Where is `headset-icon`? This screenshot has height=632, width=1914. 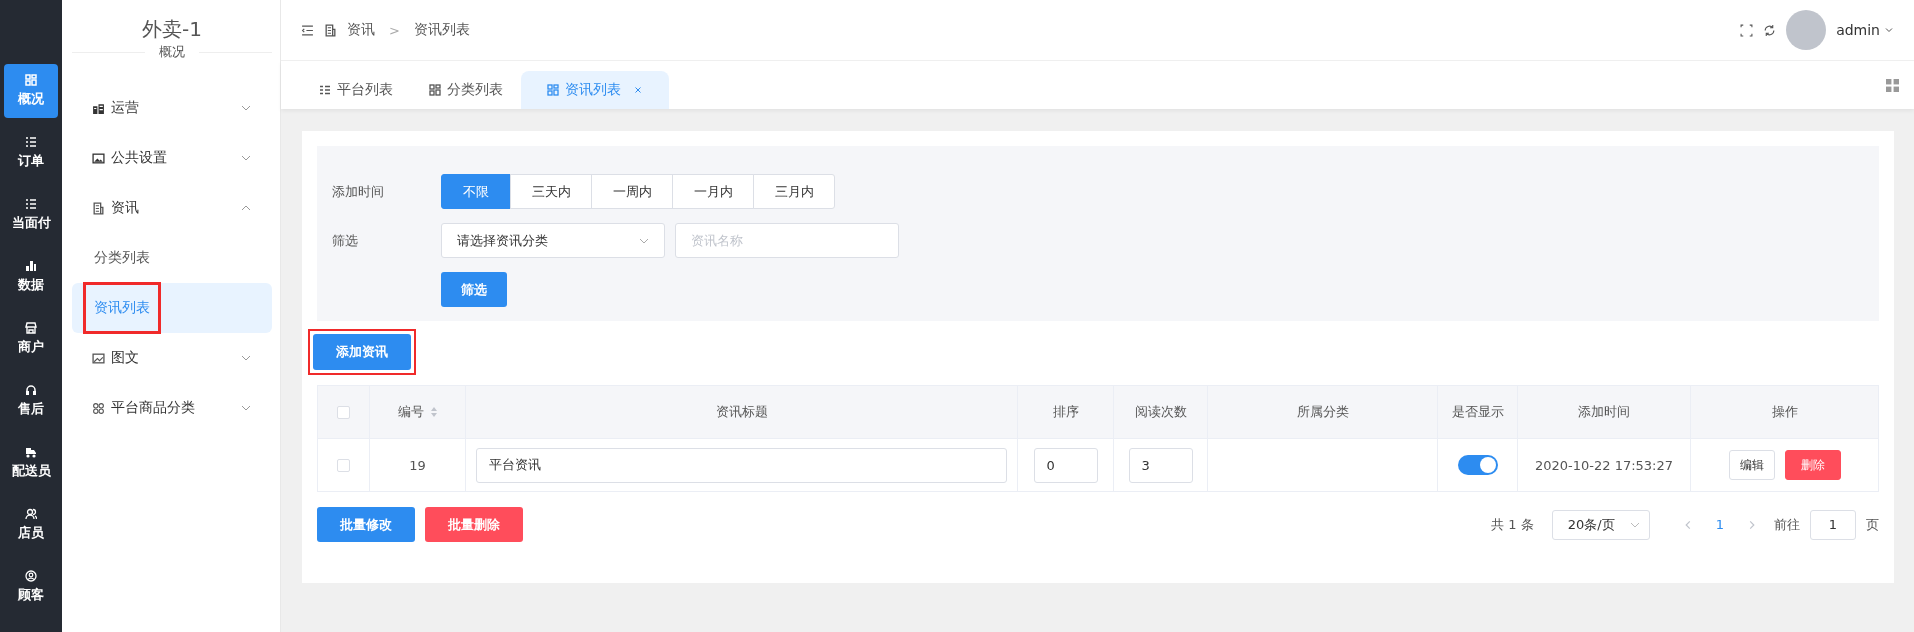 headset-icon is located at coordinates (31, 390).